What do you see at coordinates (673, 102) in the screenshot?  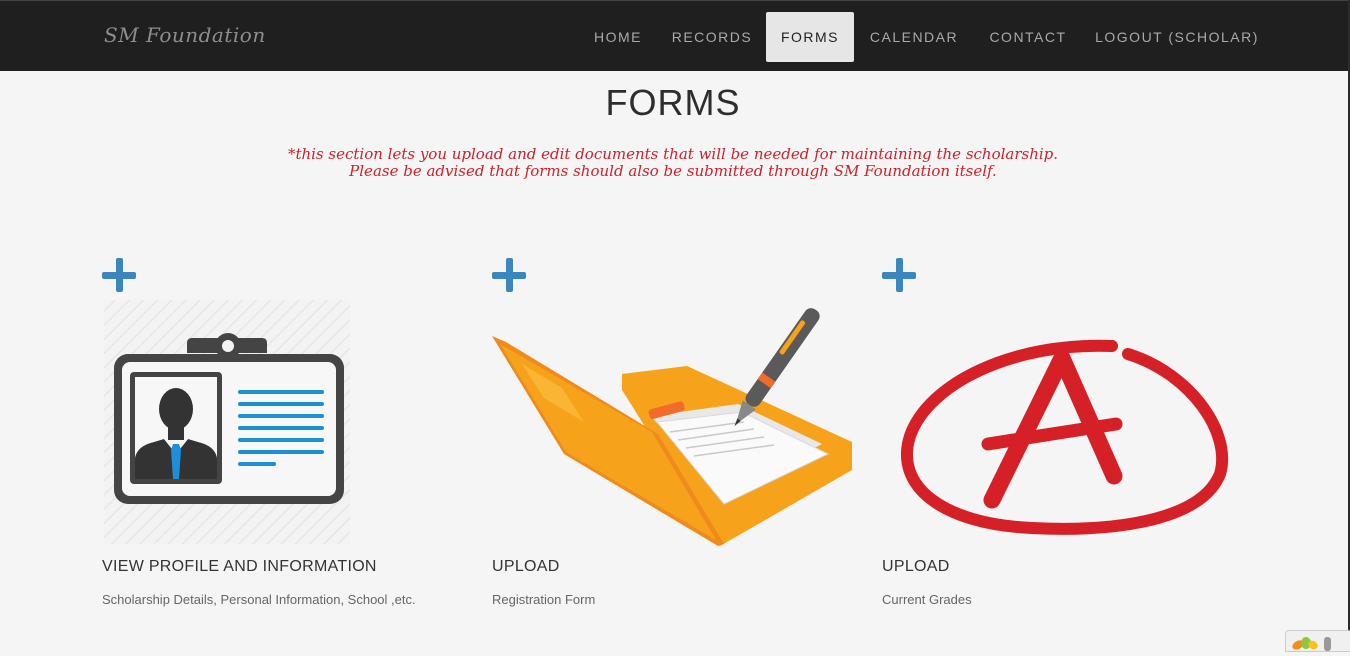 I see `page-title: FORMS` at bounding box center [673, 102].